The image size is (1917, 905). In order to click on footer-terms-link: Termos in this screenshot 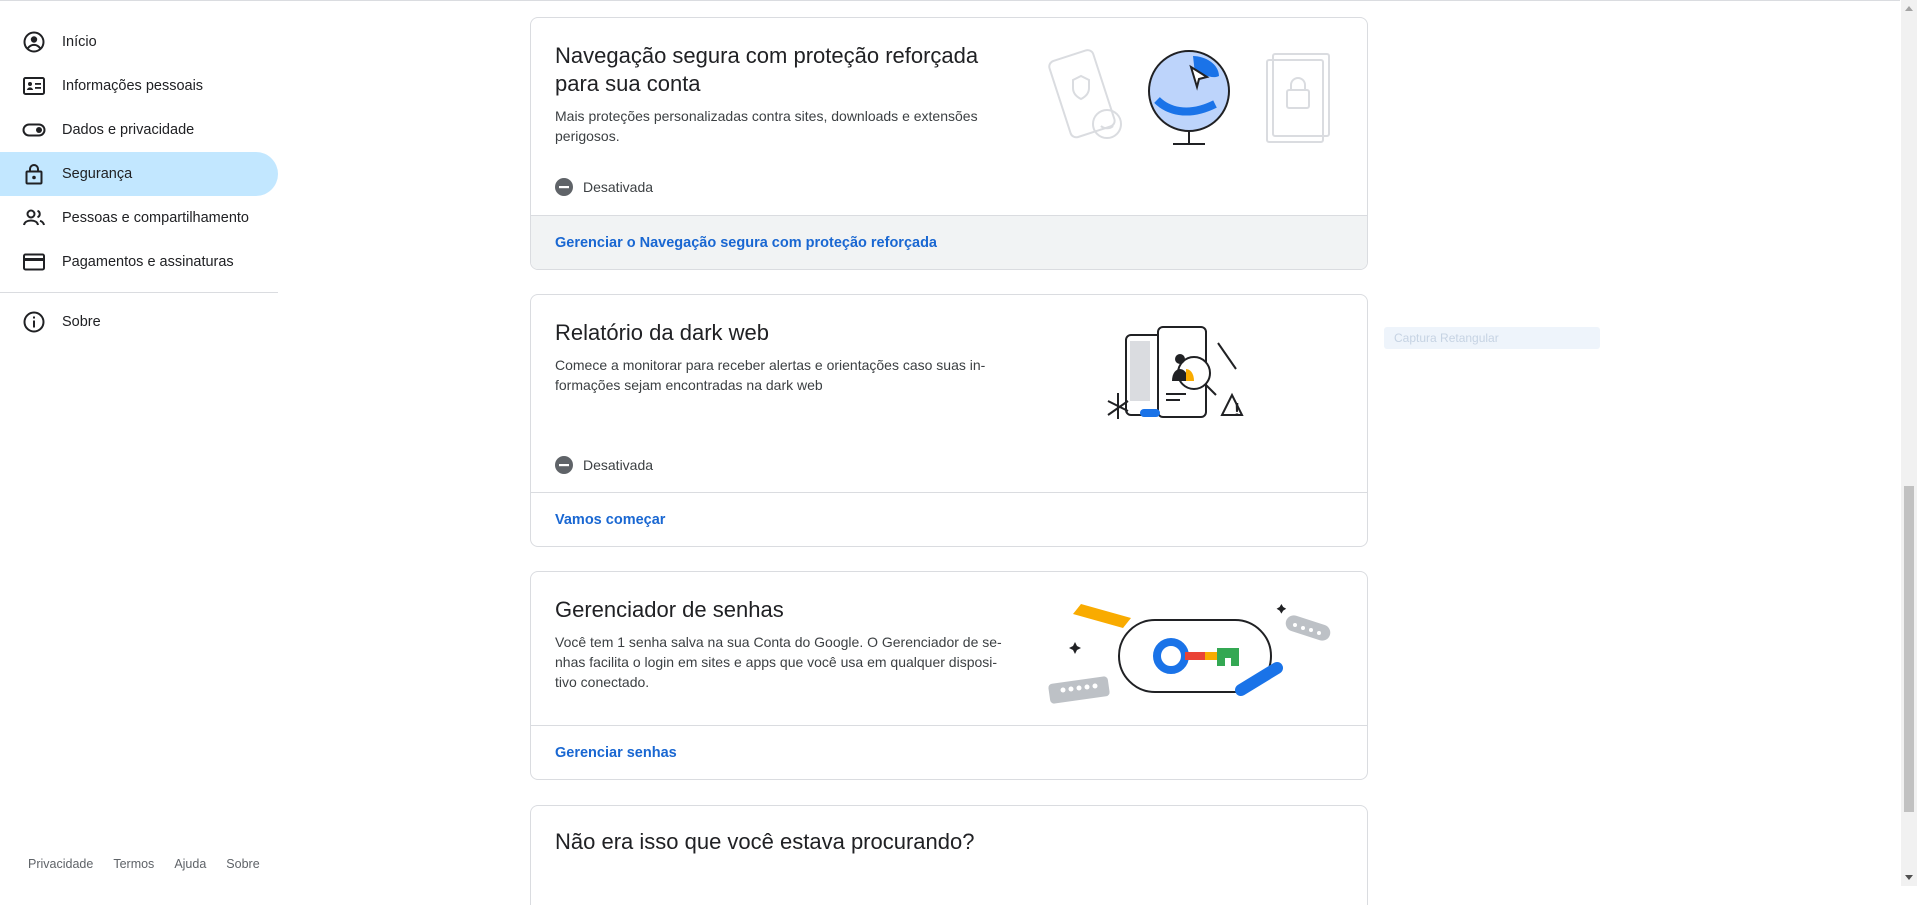, I will do `click(133, 864)`.